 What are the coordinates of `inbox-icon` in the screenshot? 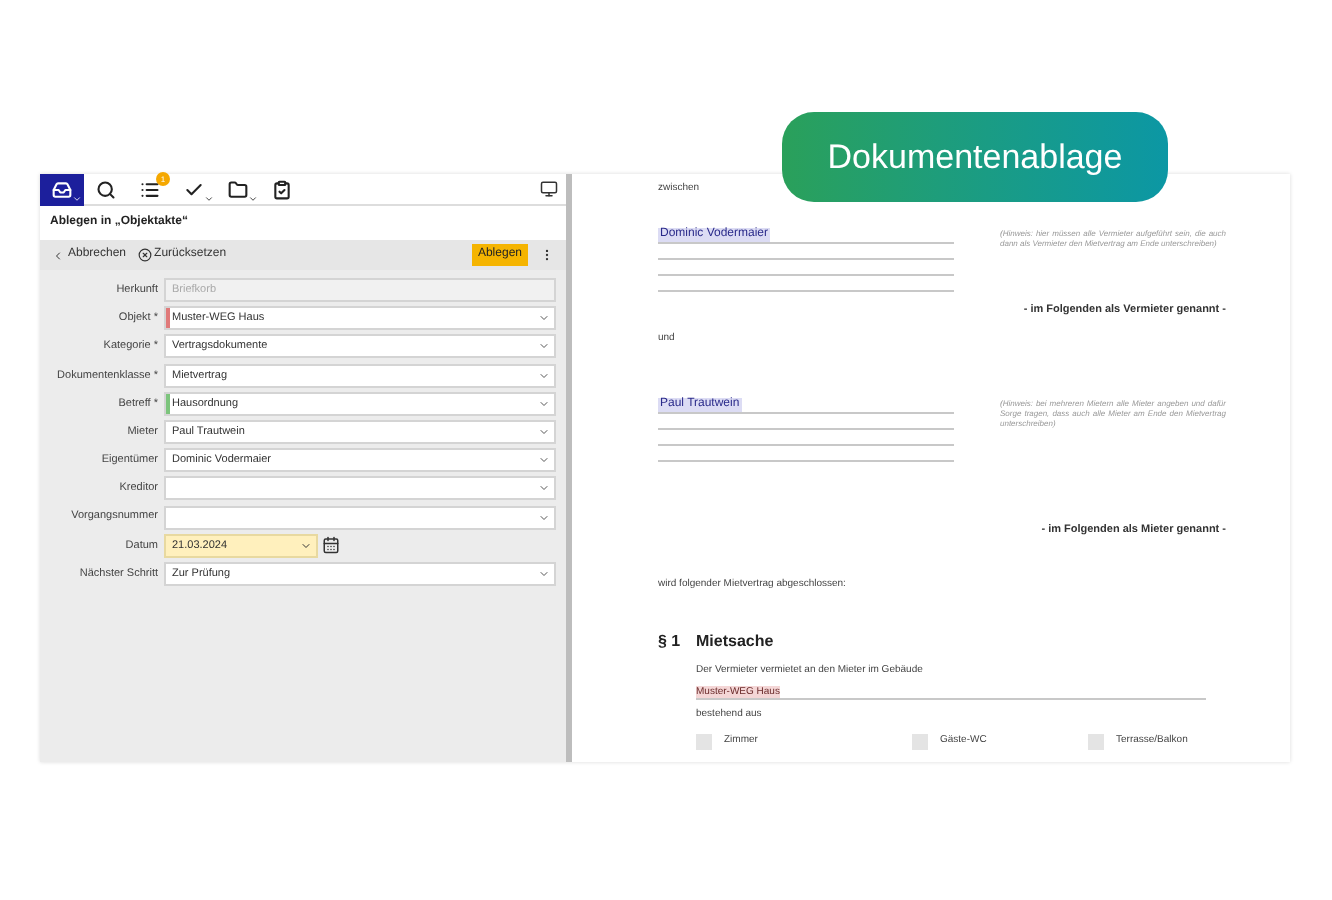 It's located at (62, 189).